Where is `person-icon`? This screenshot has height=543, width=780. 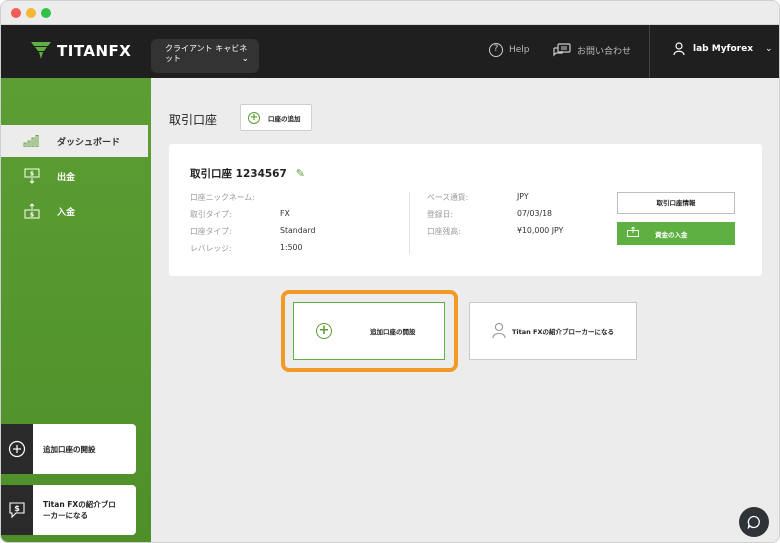
person-icon is located at coordinates (499, 331).